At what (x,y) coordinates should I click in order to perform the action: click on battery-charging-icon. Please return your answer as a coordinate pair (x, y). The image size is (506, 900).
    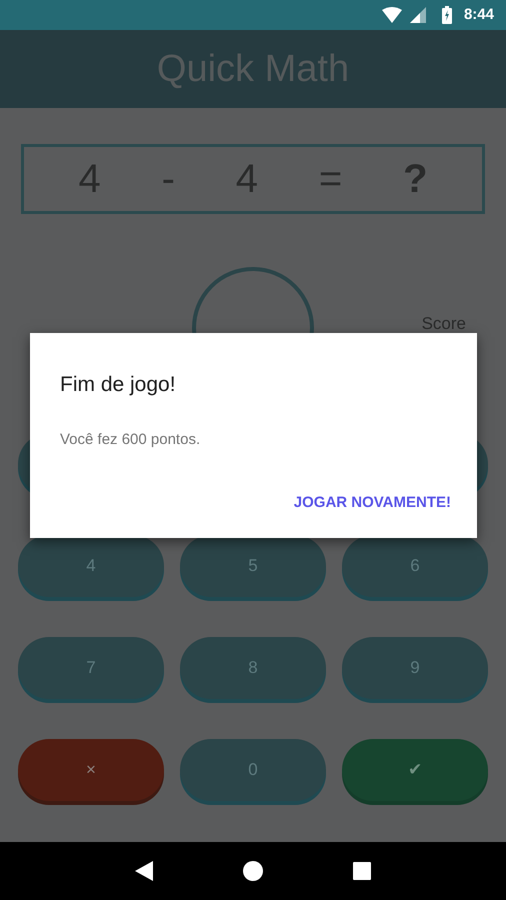
    Looking at the image, I should click on (447, 15).